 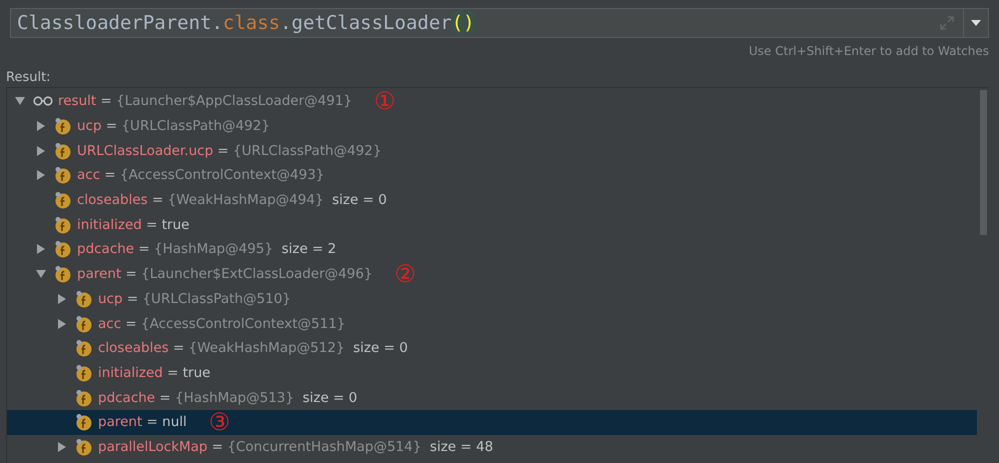 I want to click on variable-entry: parent = {Launcher$ExtClassLoader@496}, so click(x=225, y=274).